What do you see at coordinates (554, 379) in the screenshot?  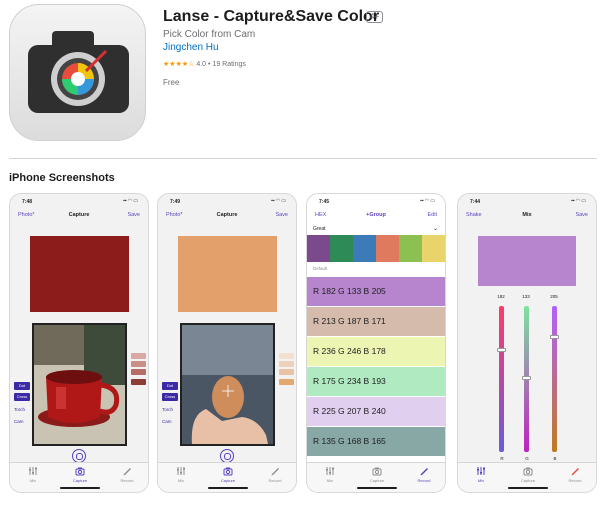 I see `blue-slider` at bounding box center [554, 379].